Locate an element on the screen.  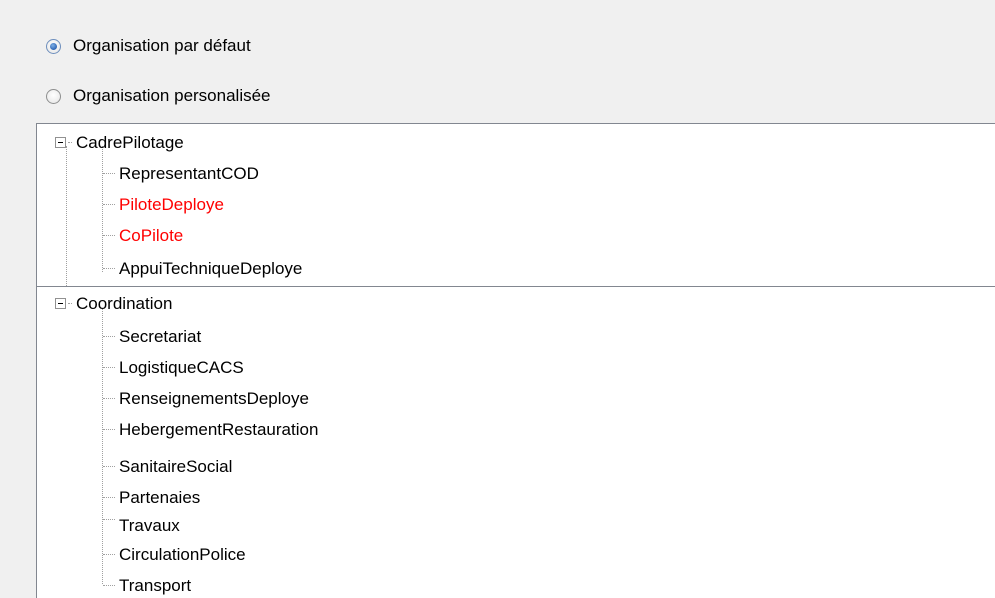
tree-node-pilote-deploye: PiloteDeploye is located at coordinates (163, 204).